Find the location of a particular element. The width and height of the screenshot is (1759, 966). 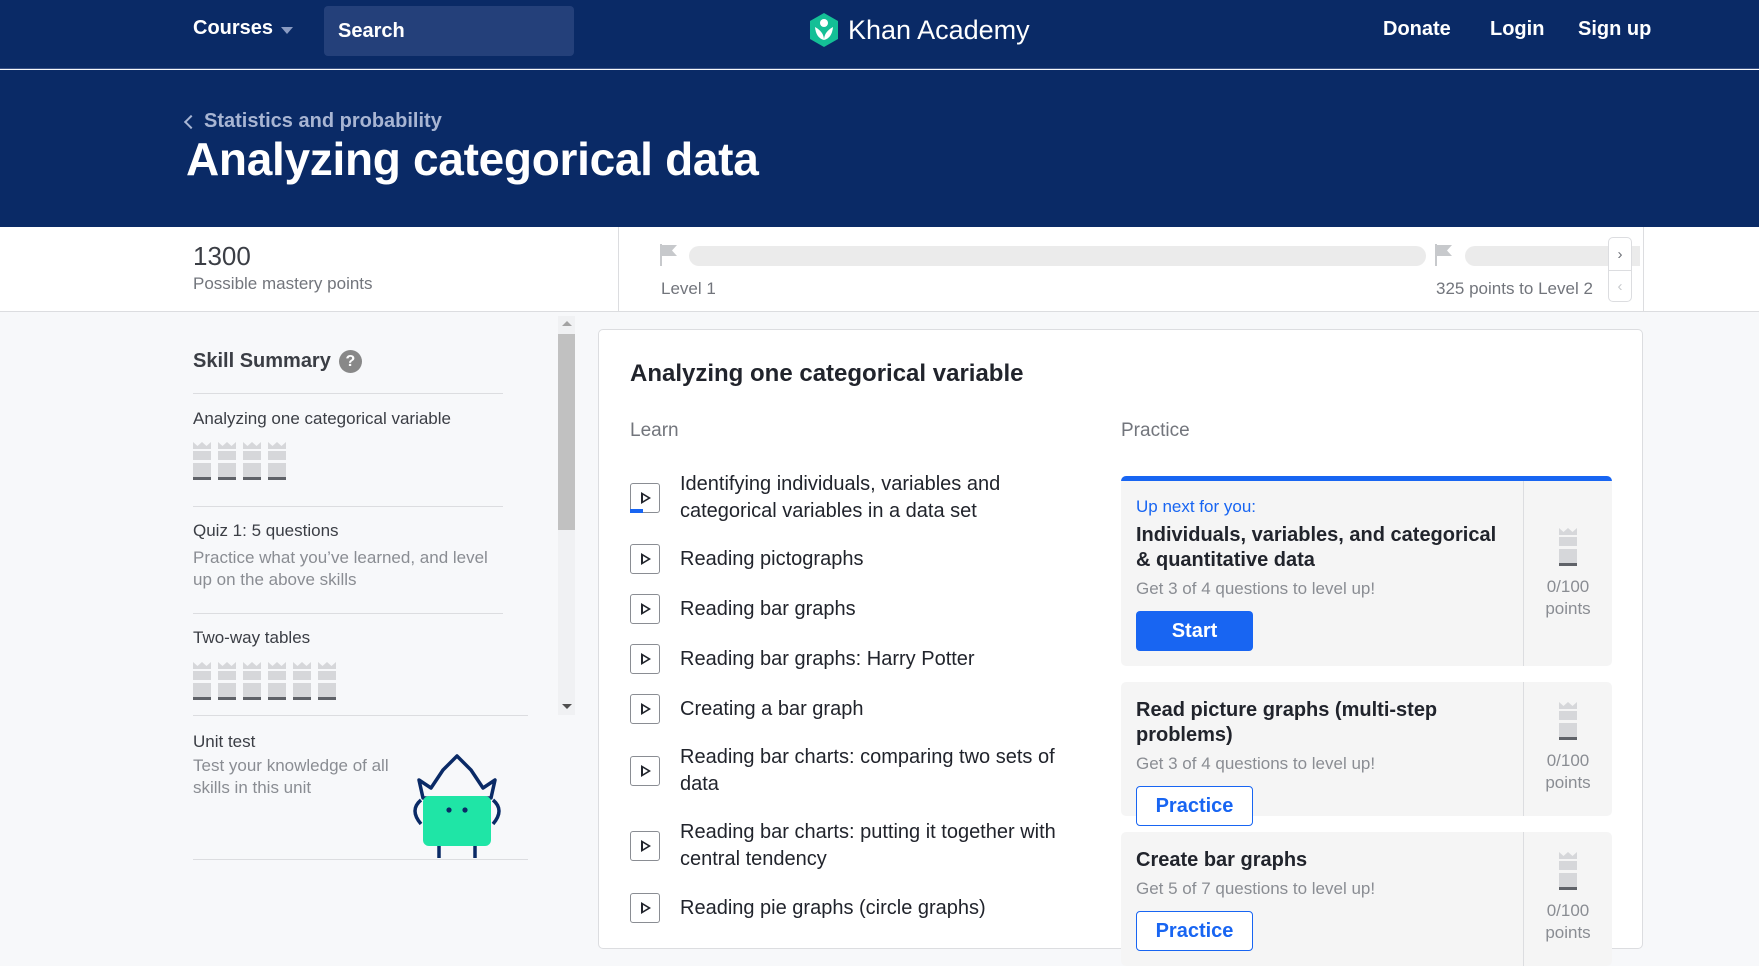

logo-text: Khan Academy is located at coordinates (939, 29).